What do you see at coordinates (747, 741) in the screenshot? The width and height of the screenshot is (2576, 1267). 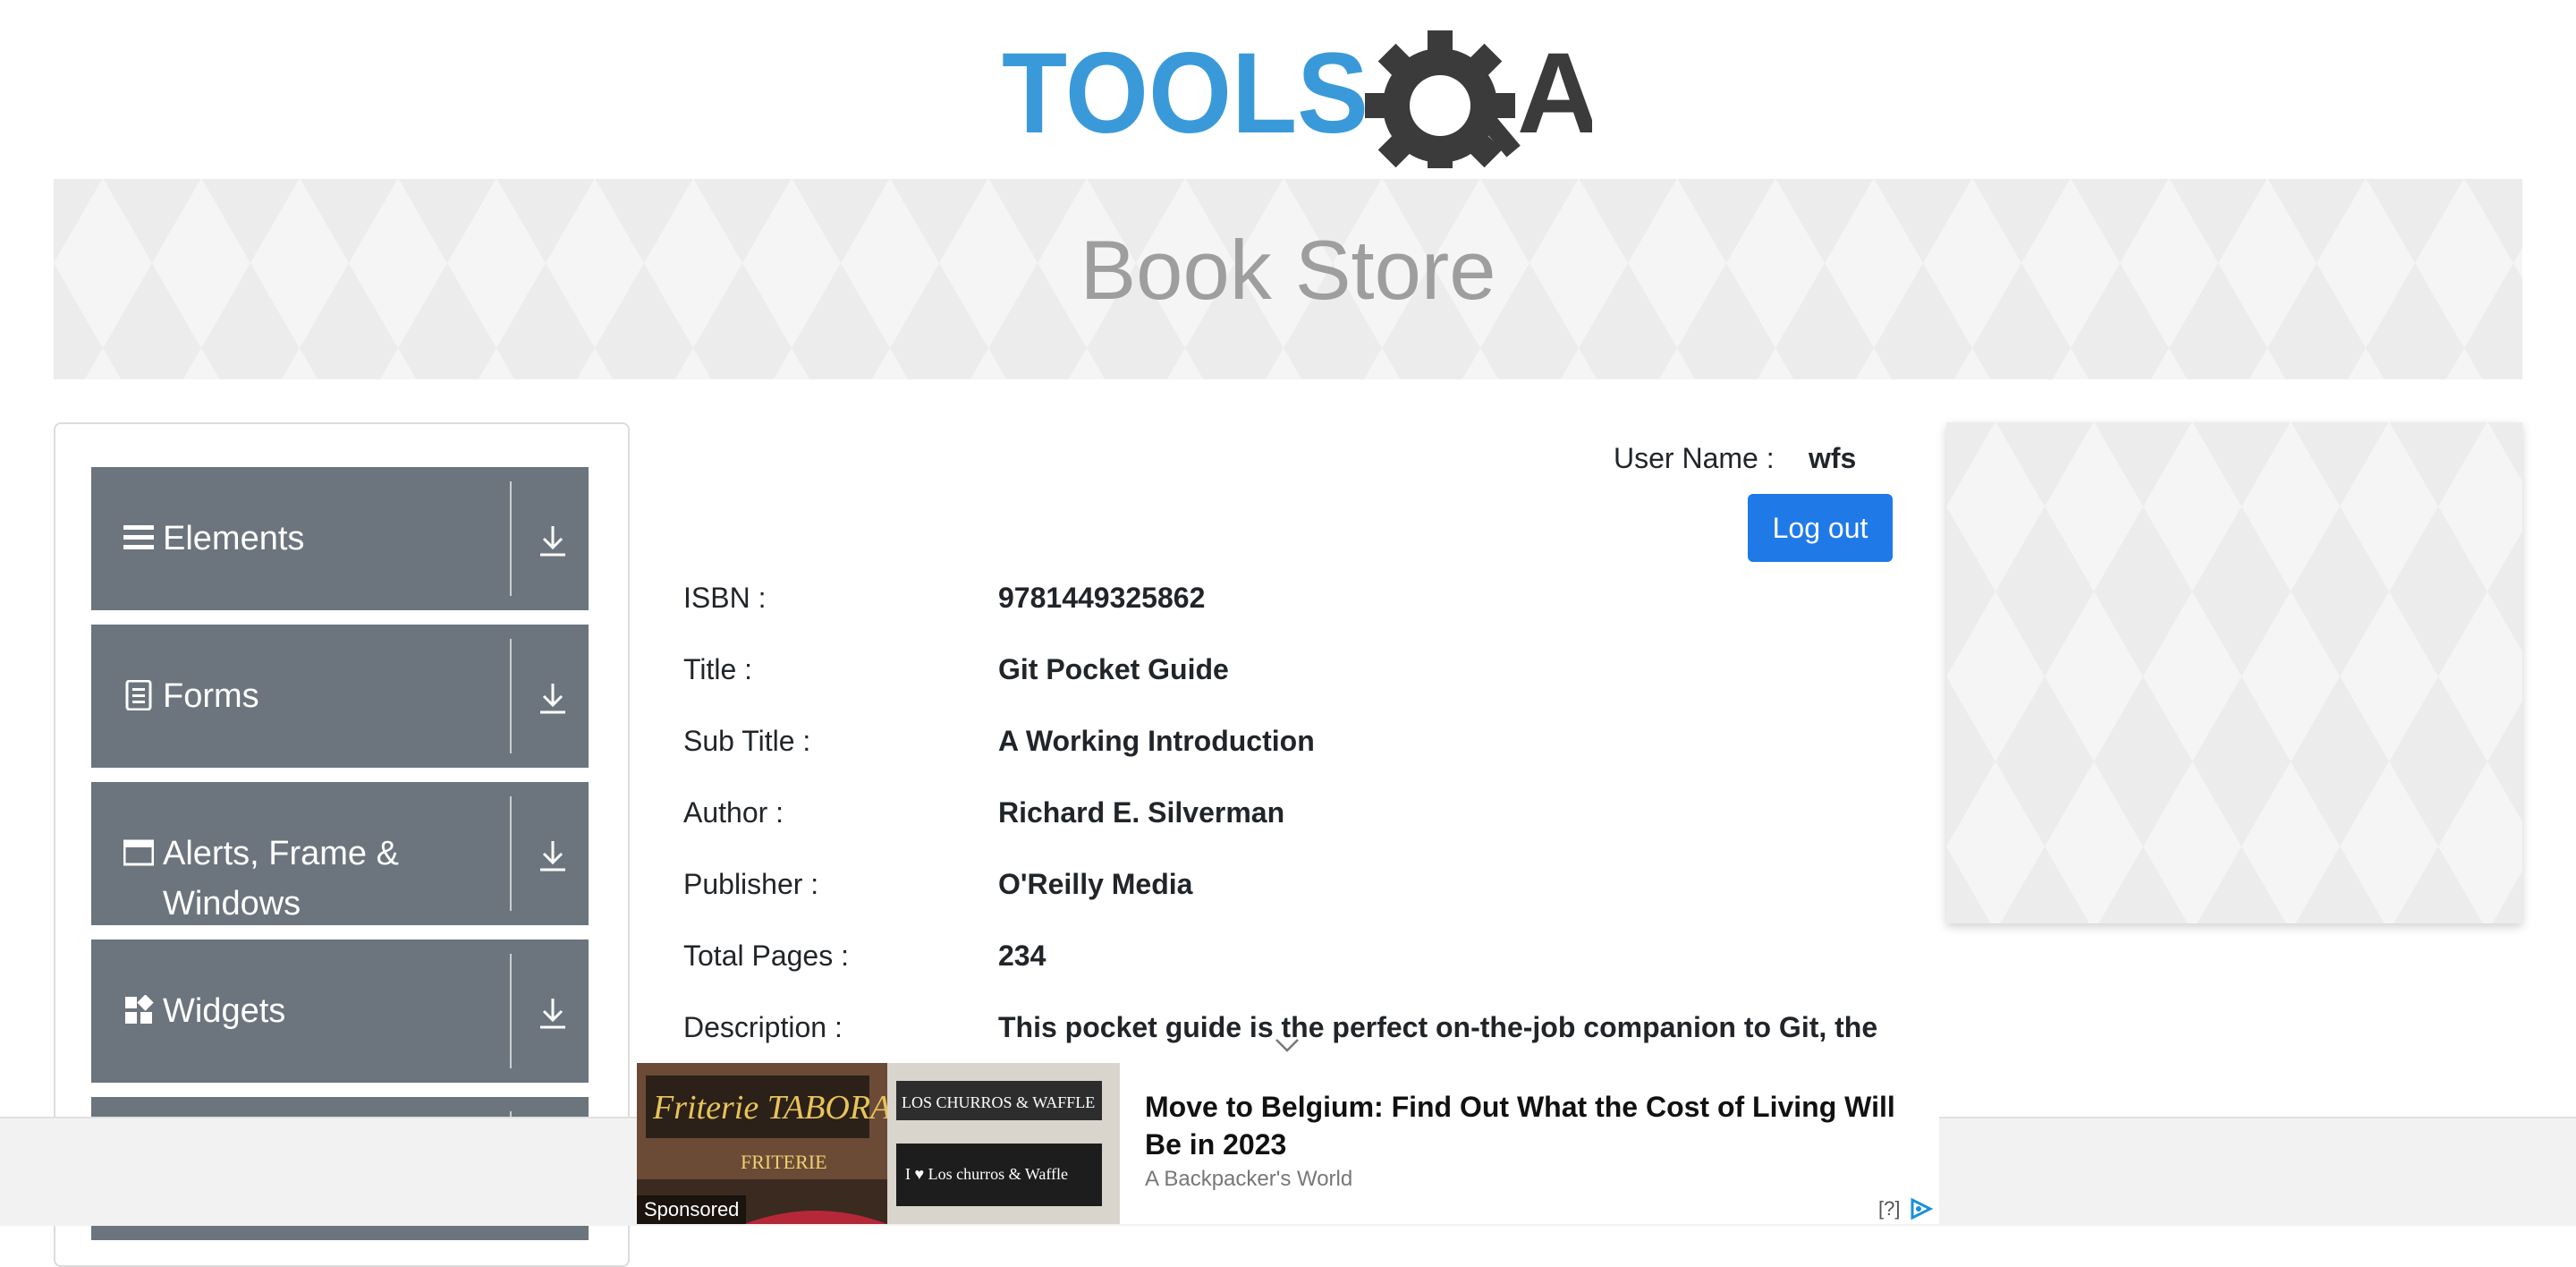 I see `subtitle-label: Sub Title :` at bounding box center [747, 741].